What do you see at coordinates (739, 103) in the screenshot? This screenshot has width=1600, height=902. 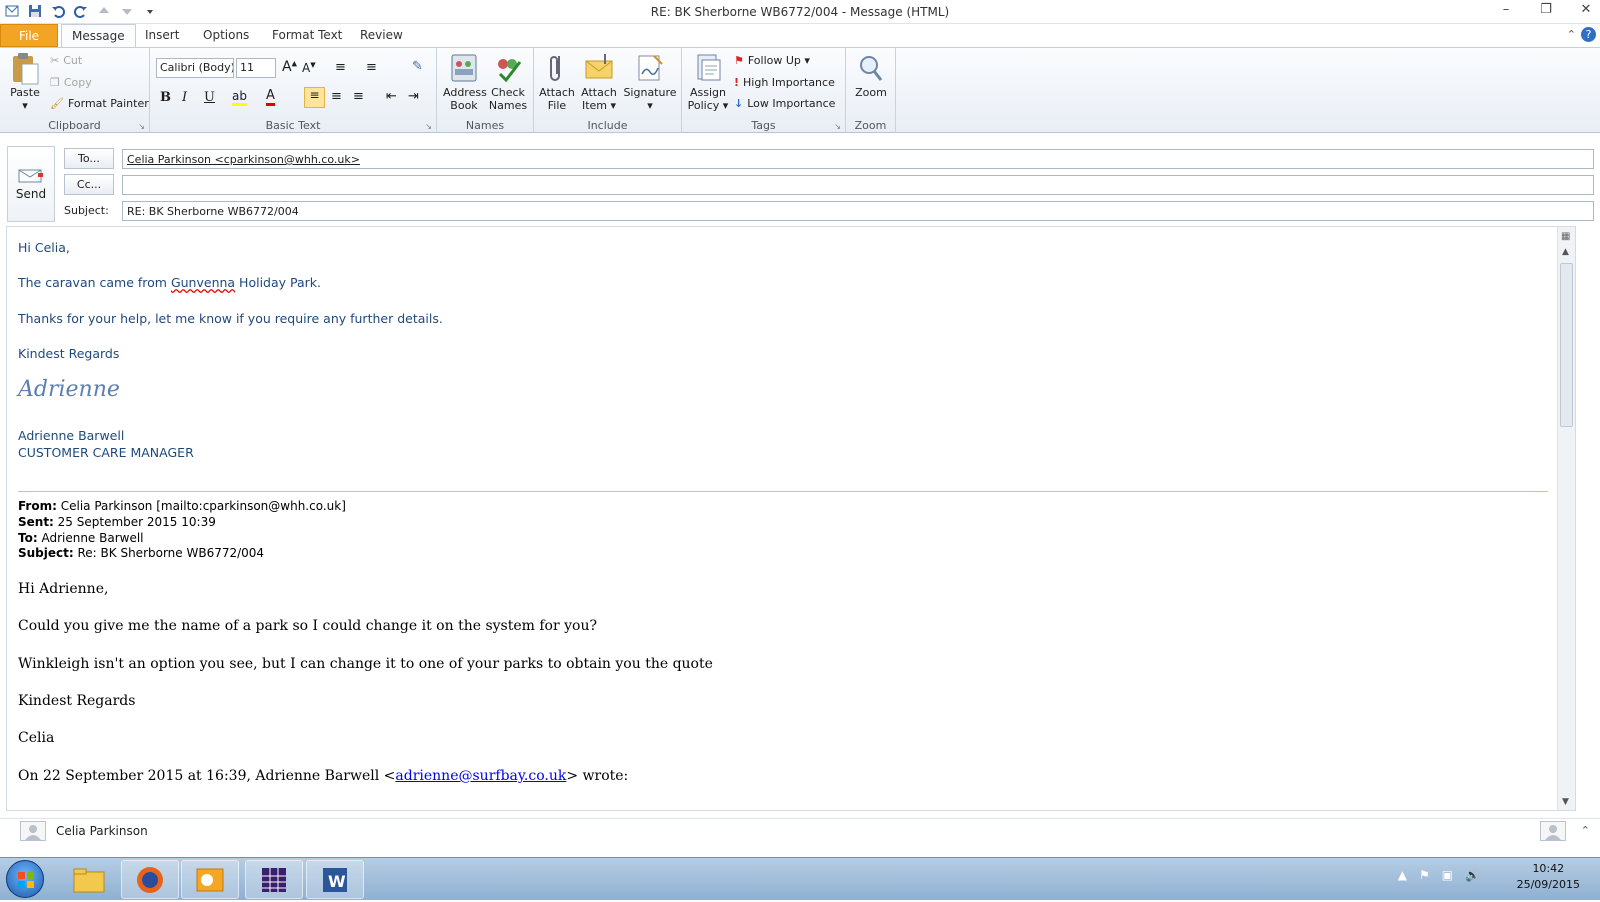 I see `down-arrow-icon: ↓` at bounding box center [739, 103].